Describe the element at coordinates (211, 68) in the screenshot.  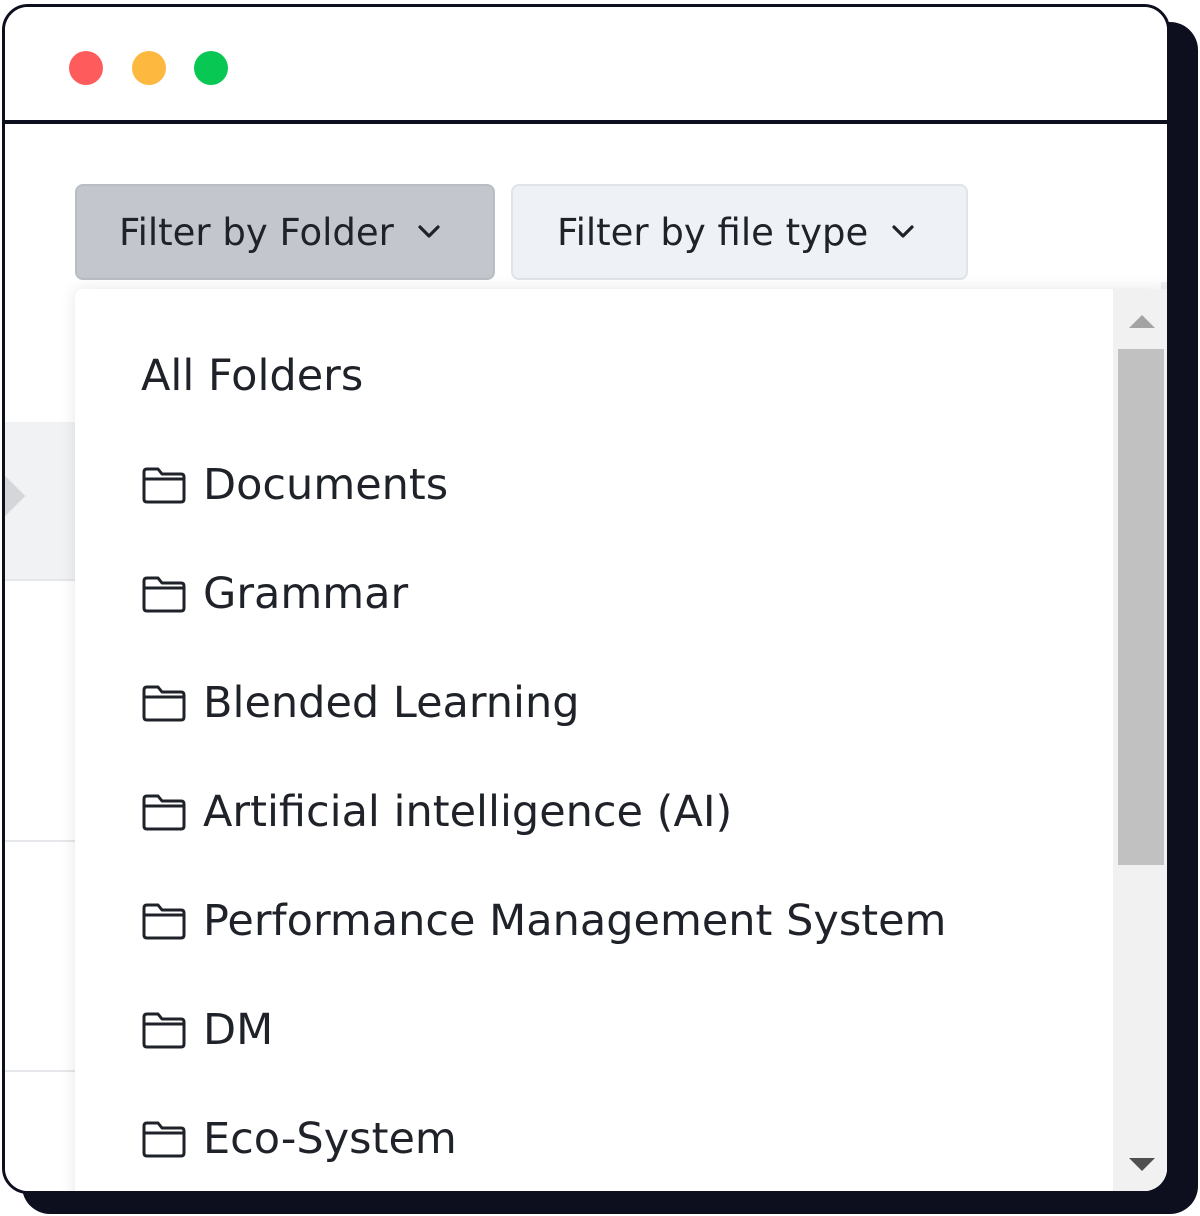
I see `maximize-window-button` at that location.